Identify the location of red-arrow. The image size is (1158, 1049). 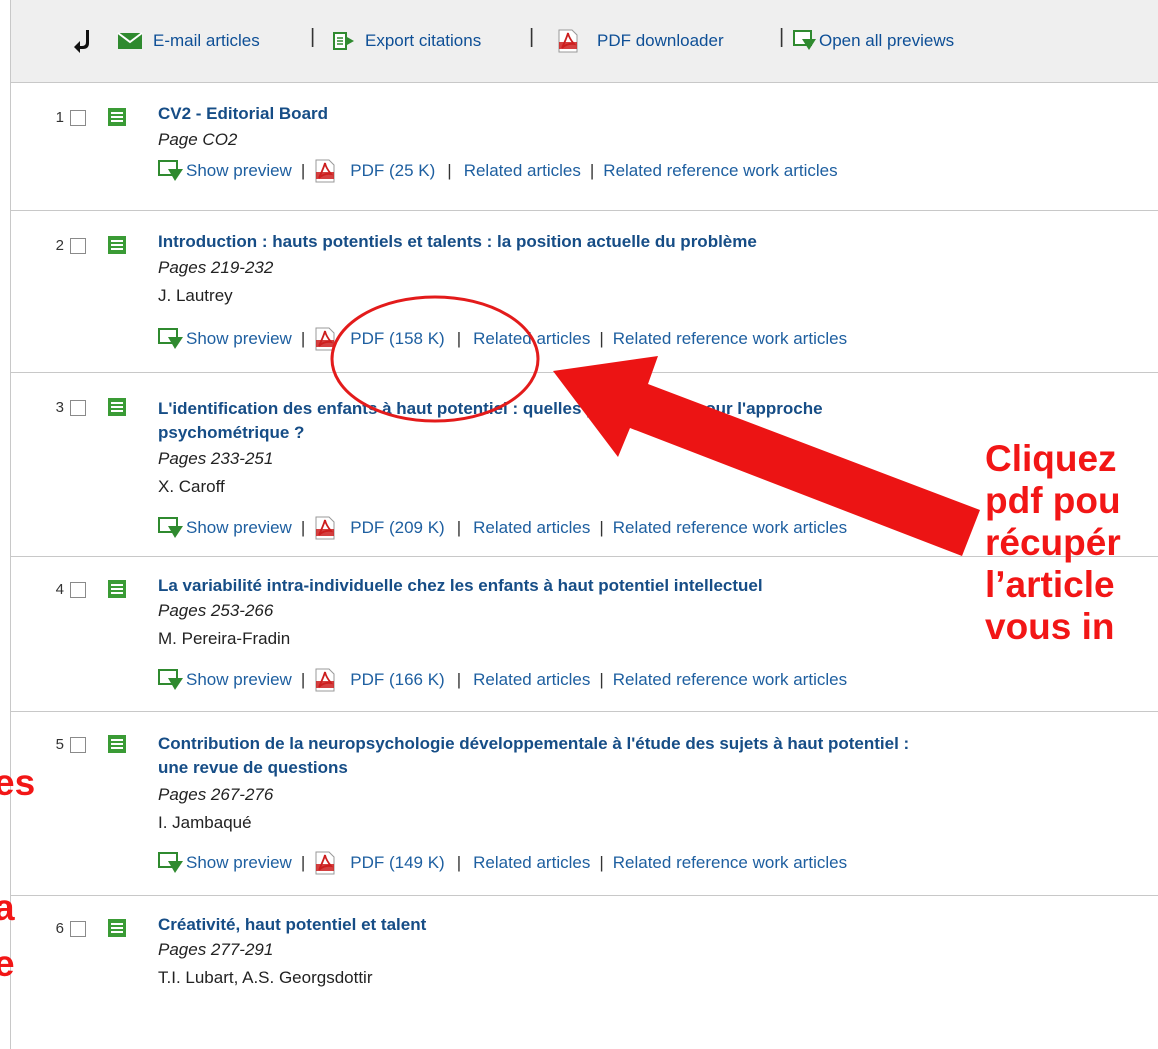
(766, 456).